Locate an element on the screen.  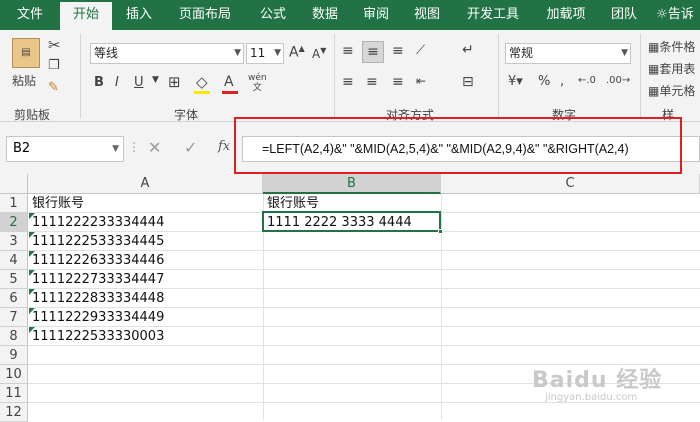
conditional-format-icon: ▦ is located at coordinates (654, 47).